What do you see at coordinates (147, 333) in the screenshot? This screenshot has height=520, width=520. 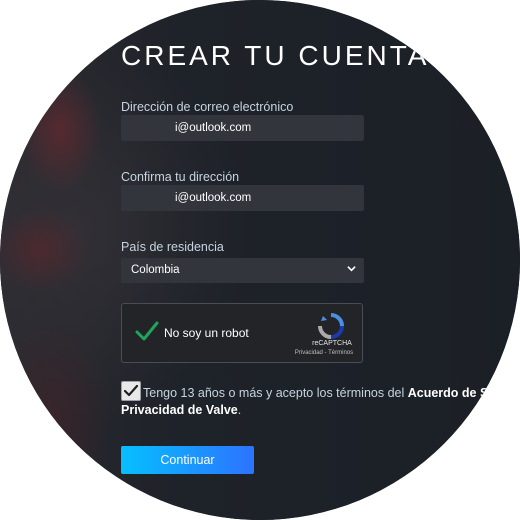 I see `checkmark-icon` at bounding box center [147, 333].